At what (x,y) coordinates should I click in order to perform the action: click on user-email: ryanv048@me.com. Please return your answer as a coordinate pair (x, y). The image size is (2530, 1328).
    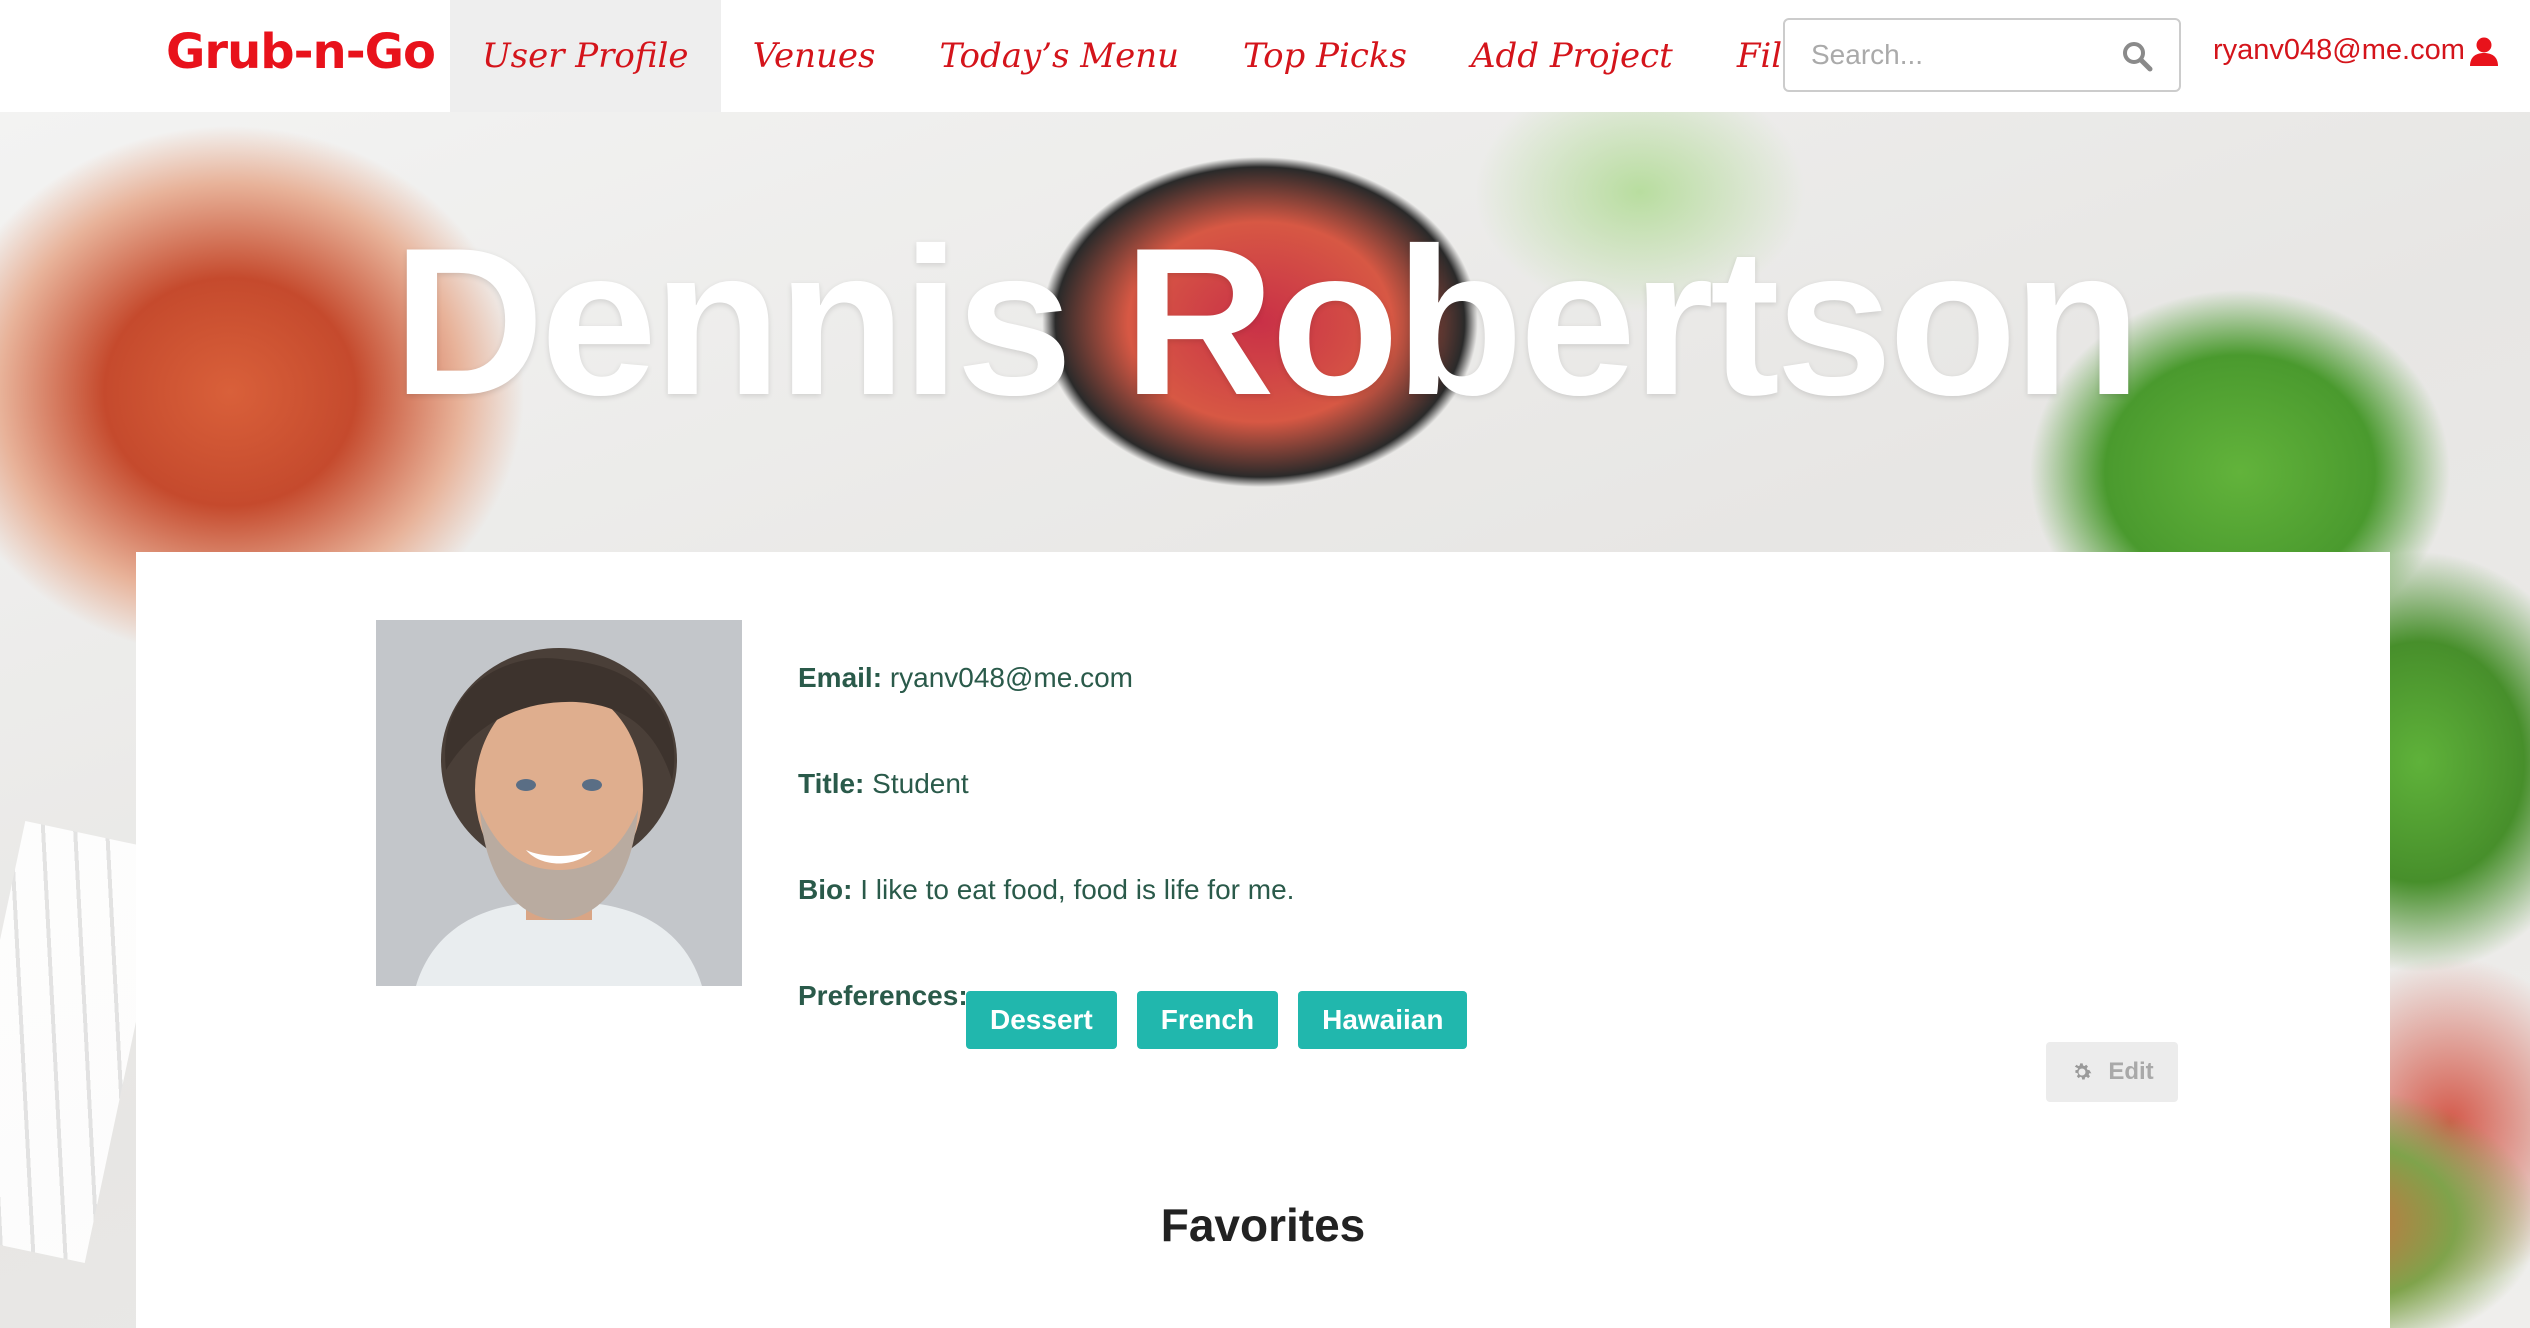
    Looking at the image, I should click on (2339, 50).